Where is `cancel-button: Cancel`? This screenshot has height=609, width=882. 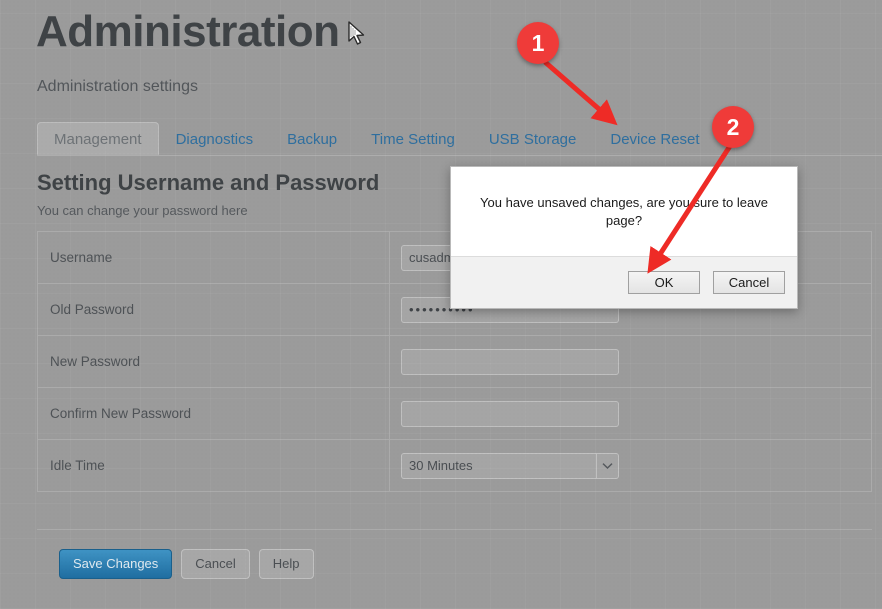
cancel-button: Cancel is located at coordinates (215, 563).